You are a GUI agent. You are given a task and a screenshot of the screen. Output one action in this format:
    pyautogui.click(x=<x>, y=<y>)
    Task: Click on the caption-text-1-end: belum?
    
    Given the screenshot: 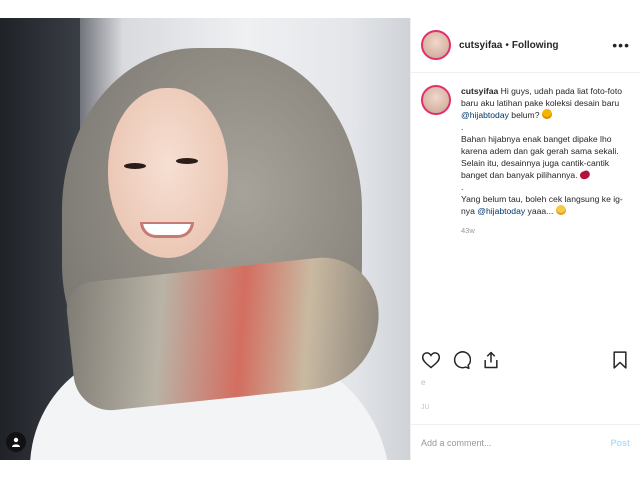 What is the action you would take?
    pyautogui.click(x=525, y=115)
    